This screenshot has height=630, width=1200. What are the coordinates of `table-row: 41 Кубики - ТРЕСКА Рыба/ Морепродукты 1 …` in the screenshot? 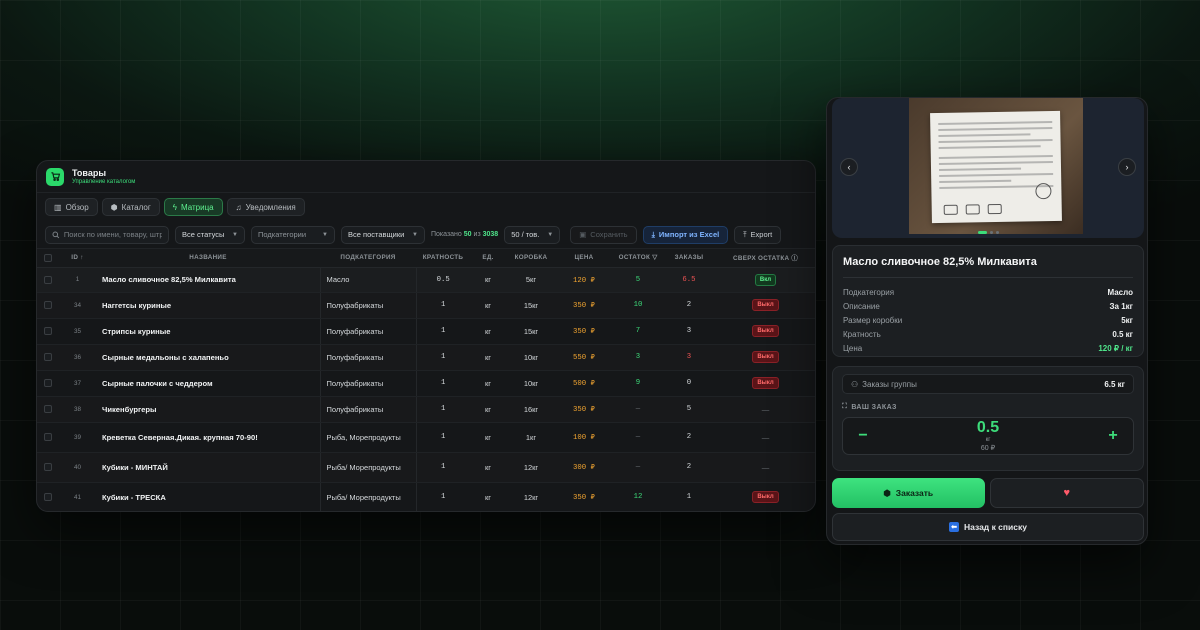 It's located at (426, 496).